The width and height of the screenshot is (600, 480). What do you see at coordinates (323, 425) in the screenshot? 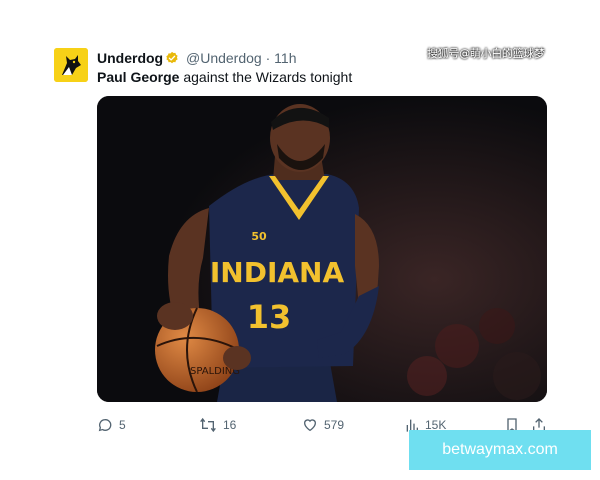
I see `like-button: 579` at bounding box center [323, 425].